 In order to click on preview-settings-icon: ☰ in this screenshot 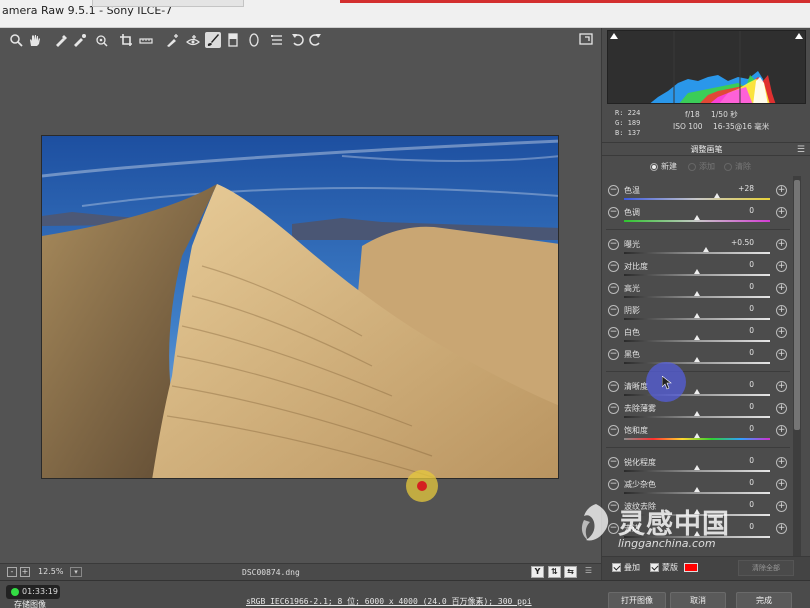, I will do `click(588, 572)`.